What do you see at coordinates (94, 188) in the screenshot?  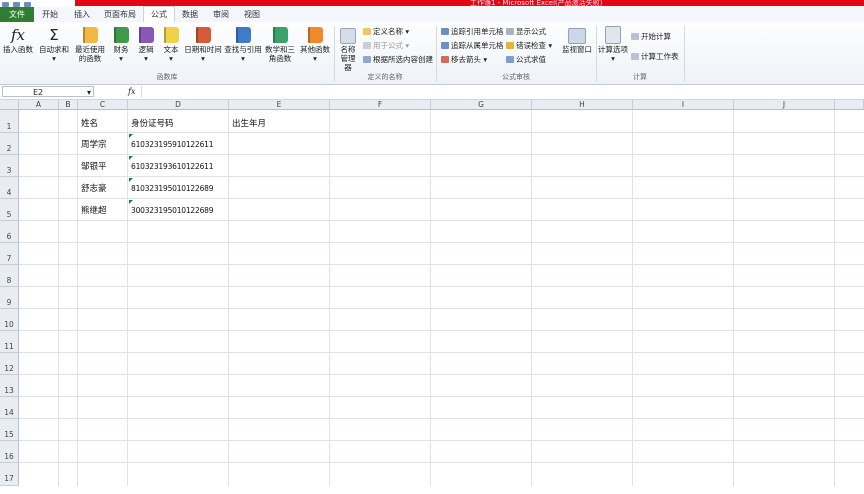 I see `cell-c4: 舒志豪` at bounding box center [94, 188].